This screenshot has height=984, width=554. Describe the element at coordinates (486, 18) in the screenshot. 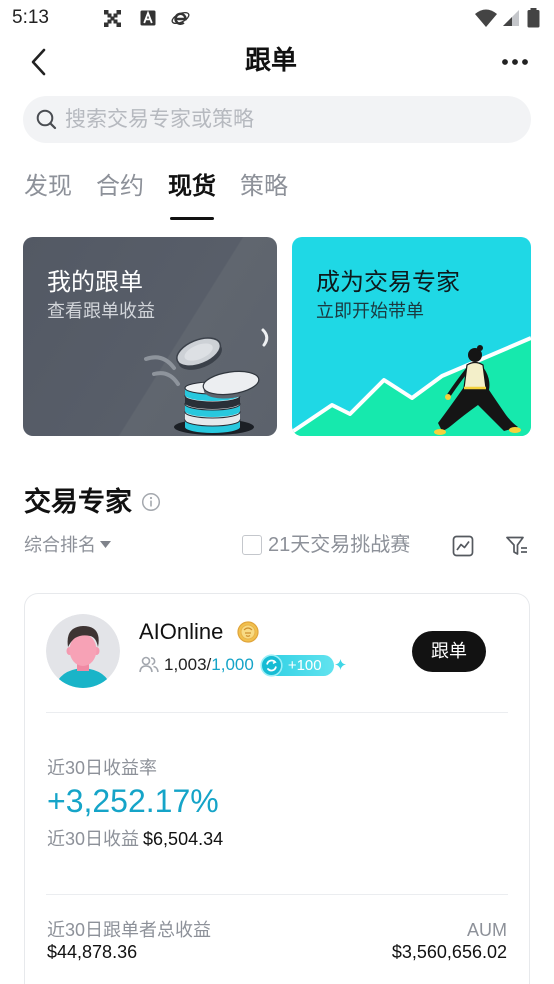

I see `wifi-icon` at that location.